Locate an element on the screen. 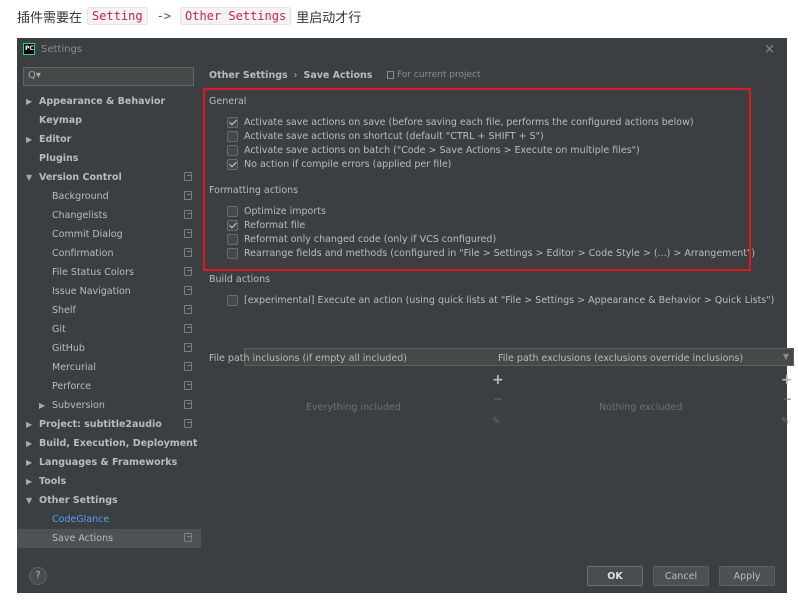  sidebar-item-tools: ▶ Tools is located at coordinates (109, 481).